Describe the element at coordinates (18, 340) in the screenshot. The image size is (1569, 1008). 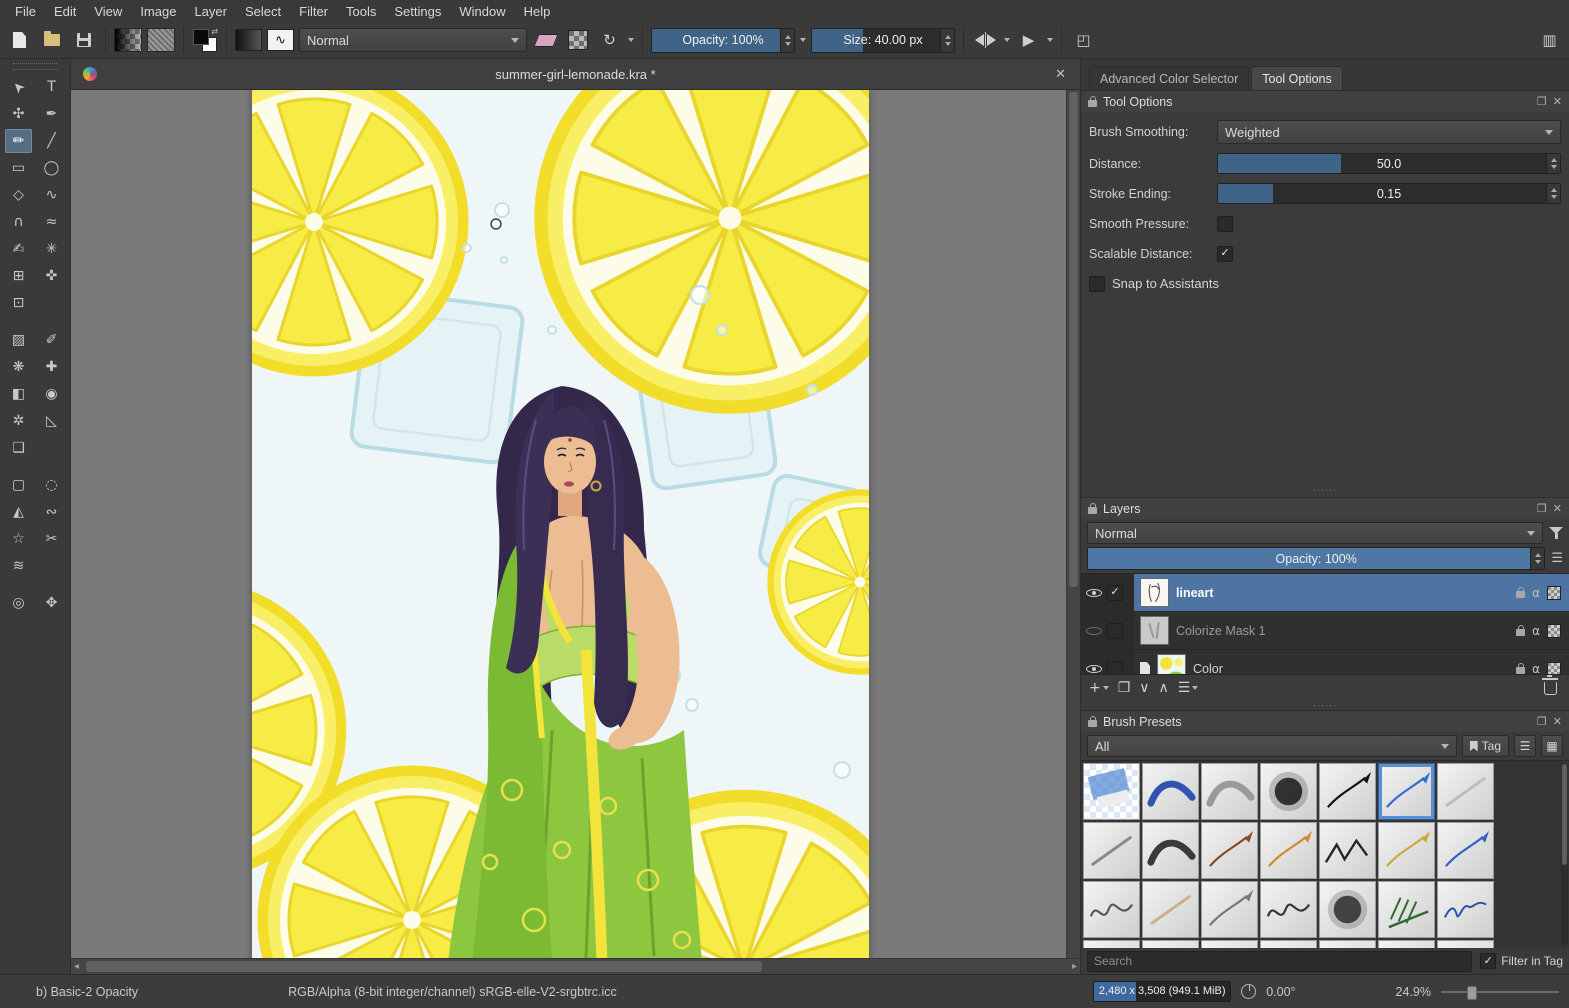
I see `gradient-tool: ▨` at that location.